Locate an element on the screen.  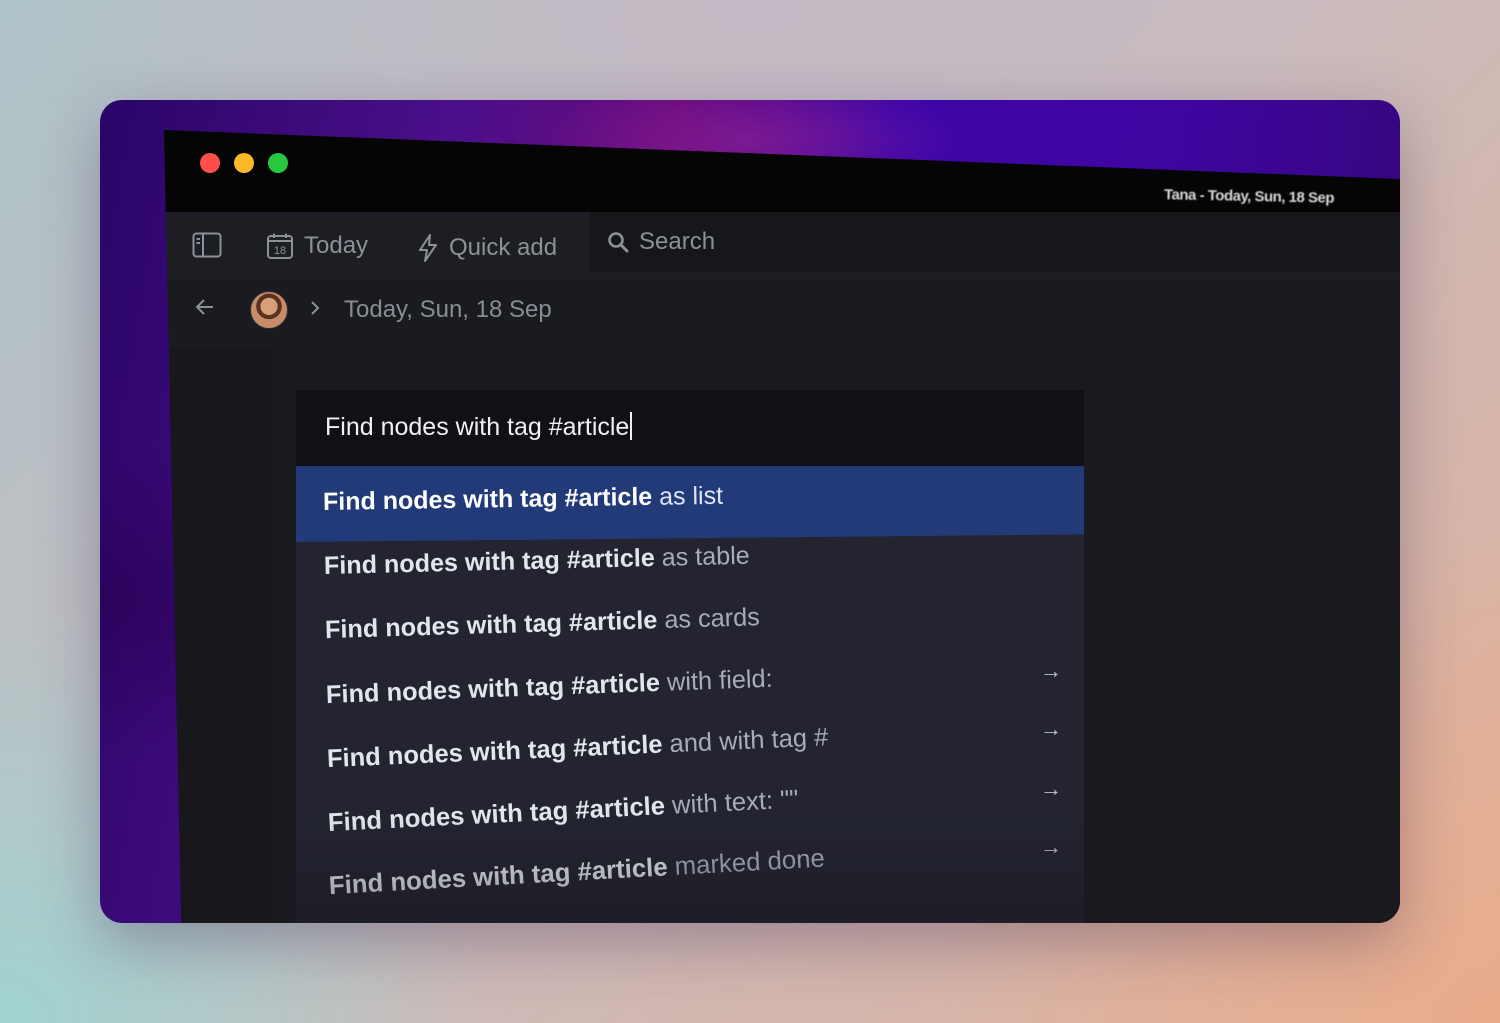
search-bar: Search is located at coordinates (994, 242).